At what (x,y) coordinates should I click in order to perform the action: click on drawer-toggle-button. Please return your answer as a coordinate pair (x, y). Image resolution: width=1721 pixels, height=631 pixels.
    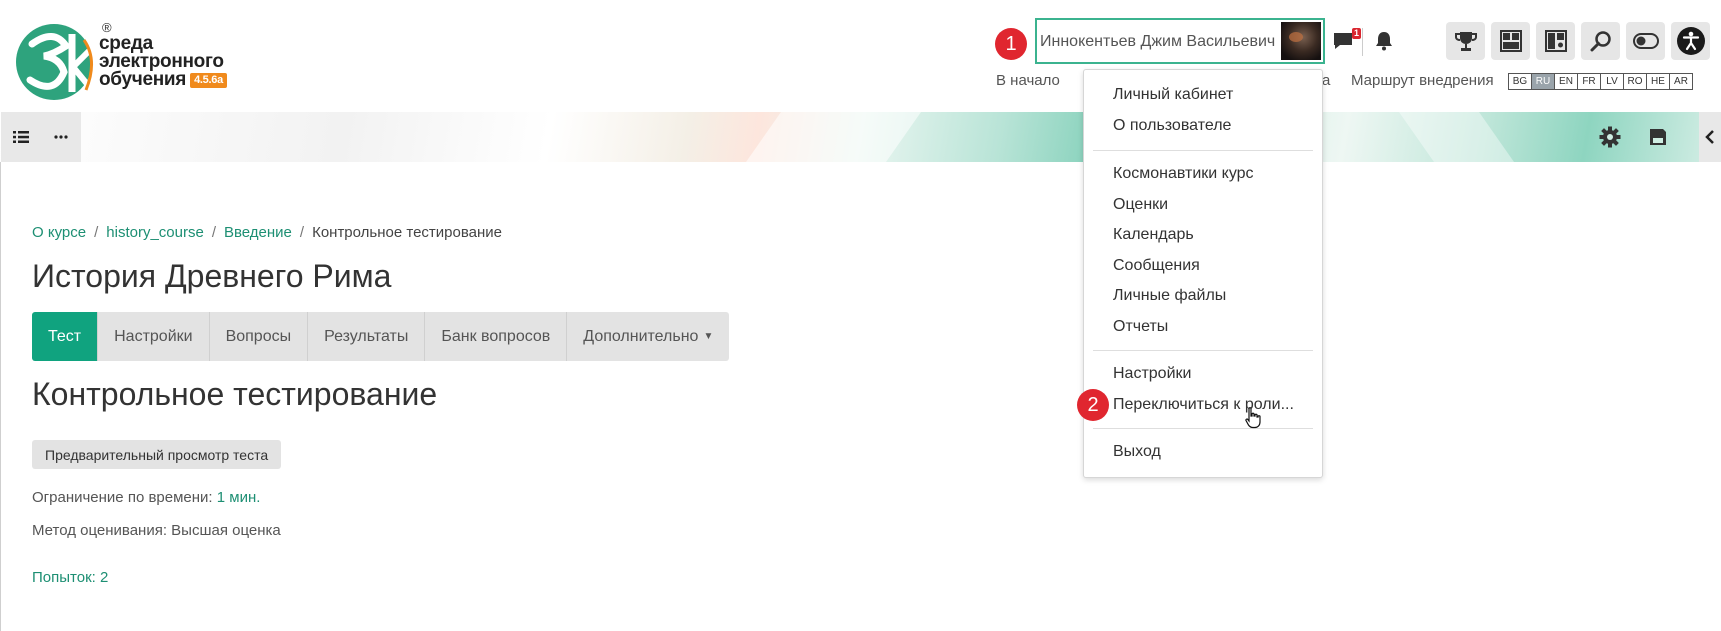
    Looking at the image, I should click on (1710, 137).